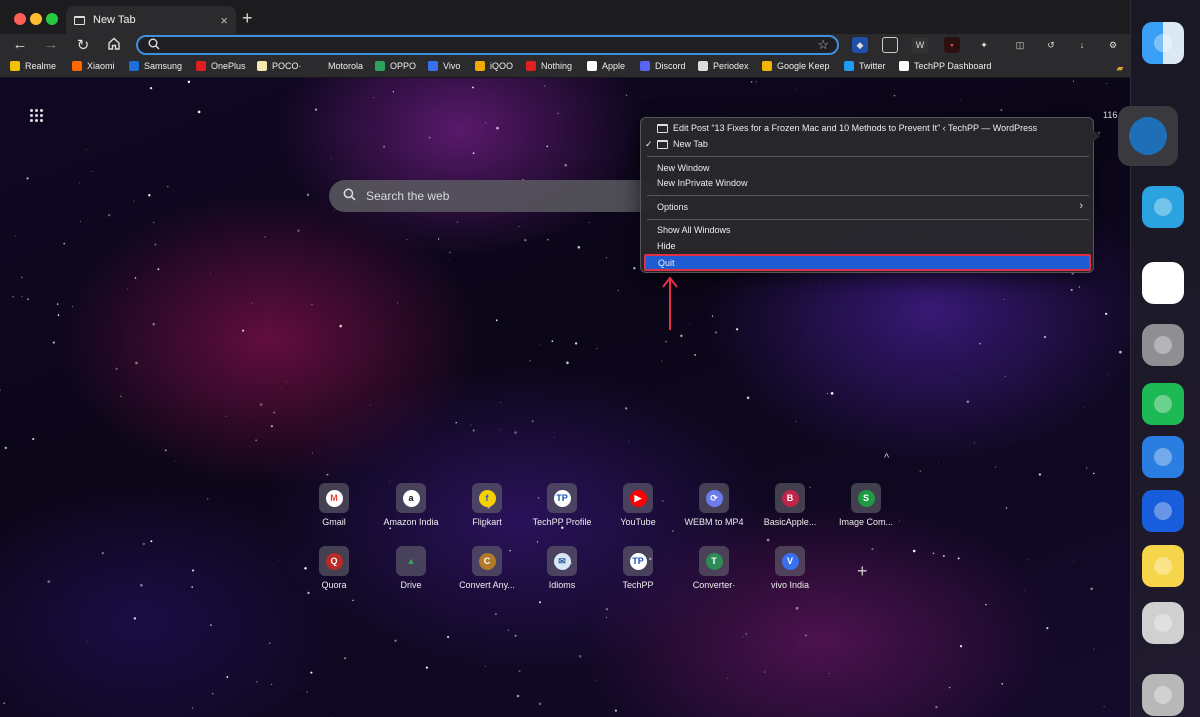 Image resolution: width=1200 pixels, height=717 pixels. I want to click on bookmark-twitter: Twitter, so click(865, 66).